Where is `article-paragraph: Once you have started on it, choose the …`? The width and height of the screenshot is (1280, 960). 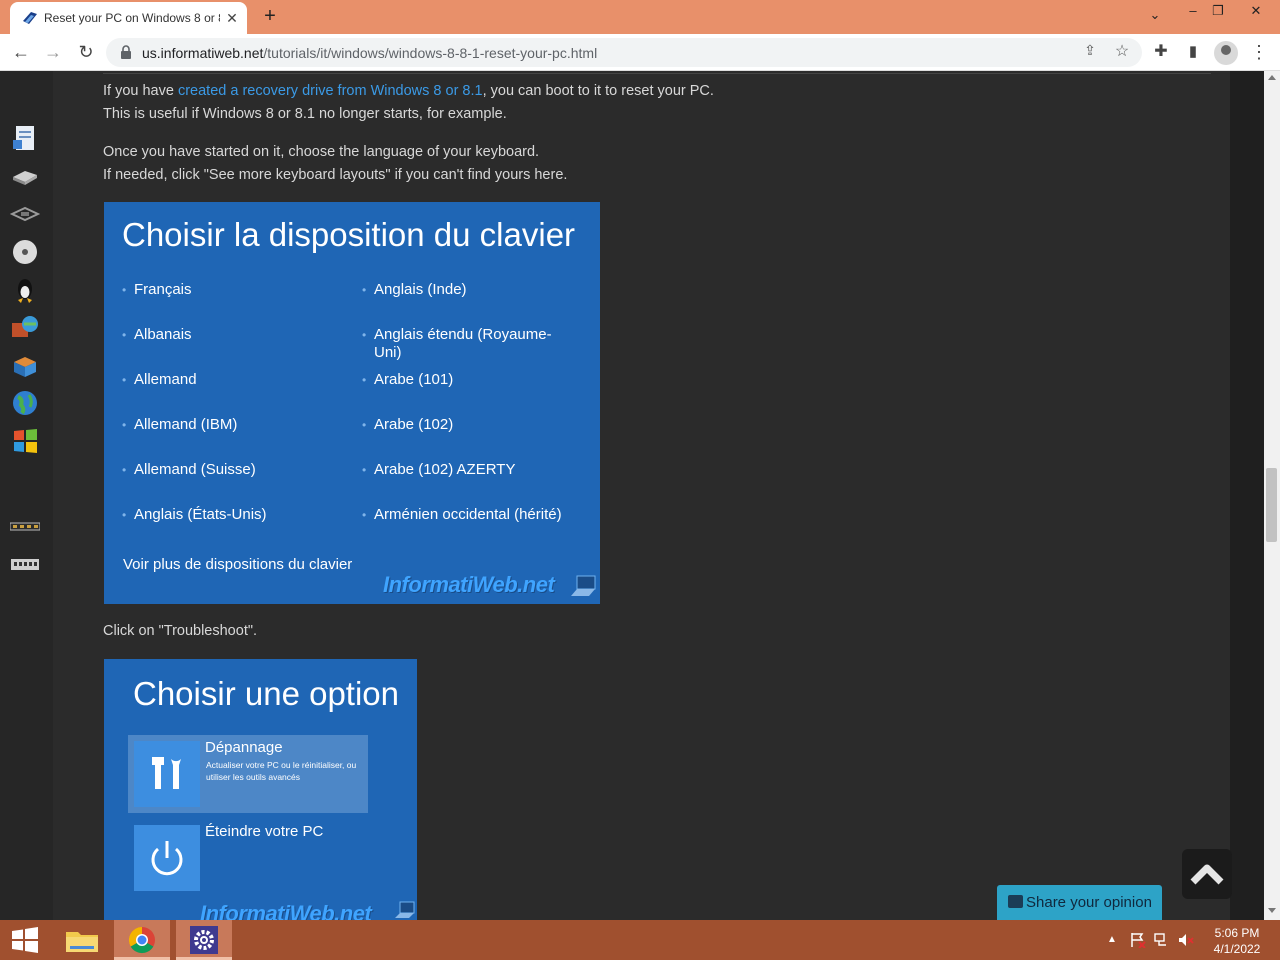 article-paragraph: Once you have started on it, choose the … is located at coordinates (321, 152).